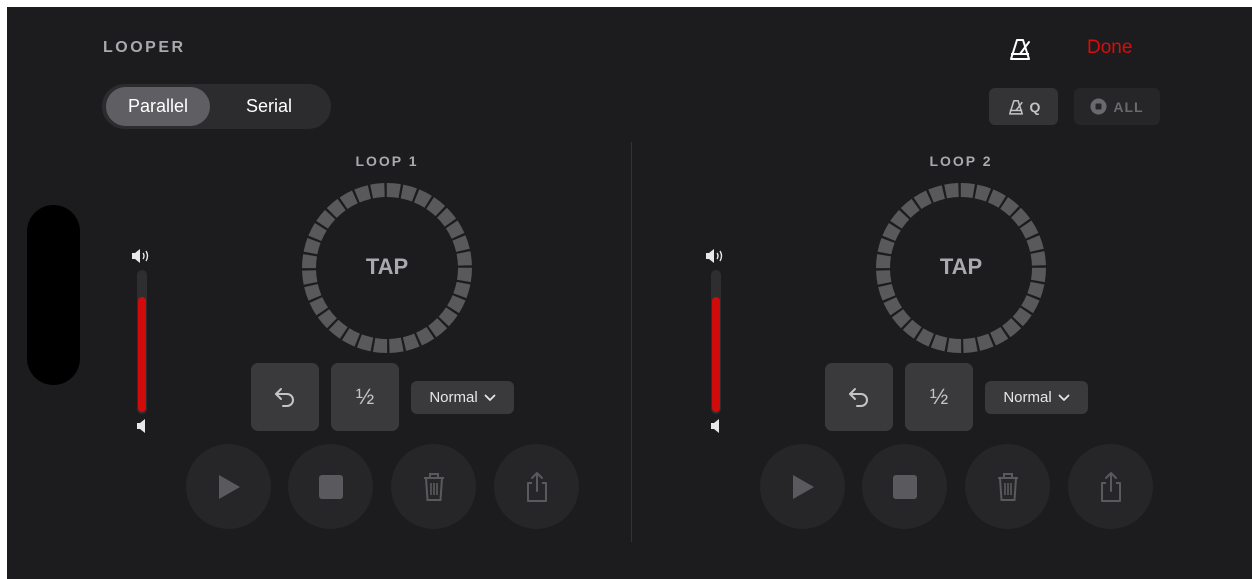 The image size is (1252, 579). Describe the element at coordinates (631, 342) in the screenshot. I see `loop-divider` at that location.